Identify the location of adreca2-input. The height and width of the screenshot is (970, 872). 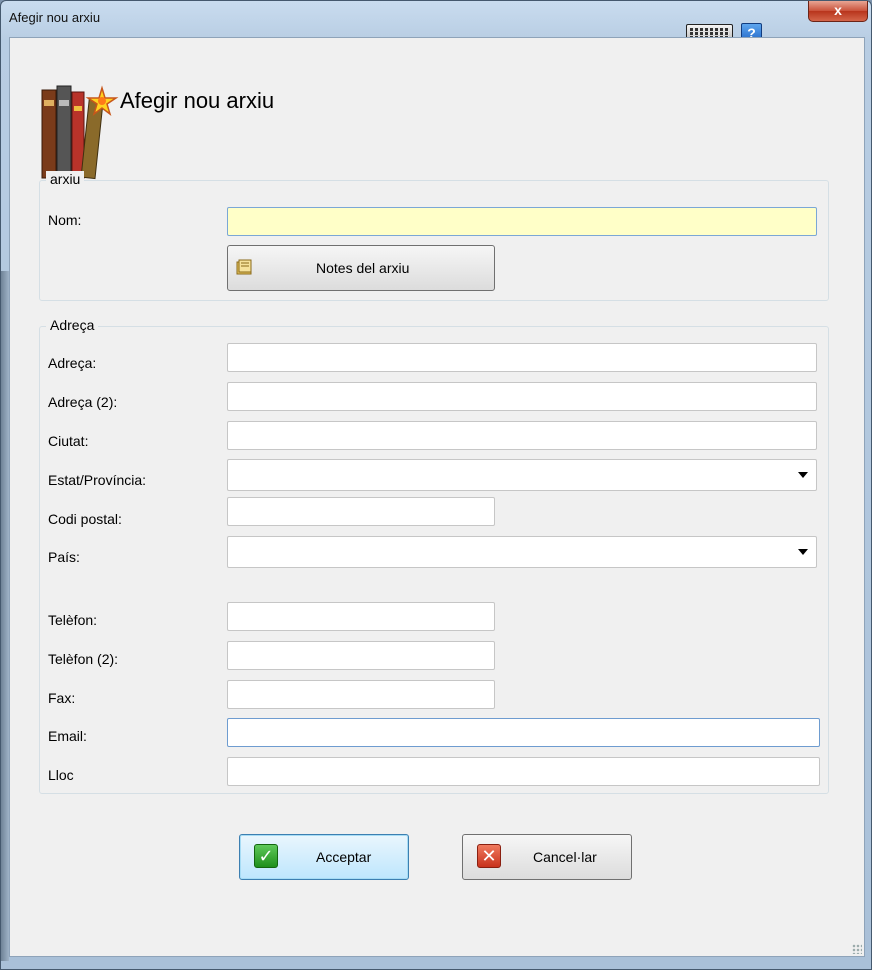
(522, 396).